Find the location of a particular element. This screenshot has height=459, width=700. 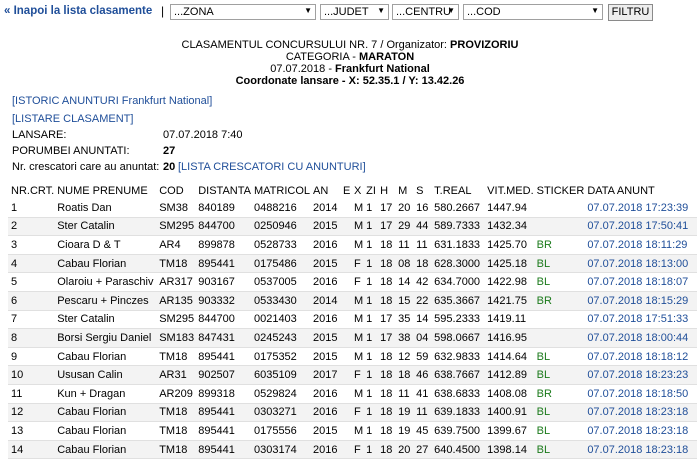

cell-distanta: 902507 is located at coordinates (223, 375).